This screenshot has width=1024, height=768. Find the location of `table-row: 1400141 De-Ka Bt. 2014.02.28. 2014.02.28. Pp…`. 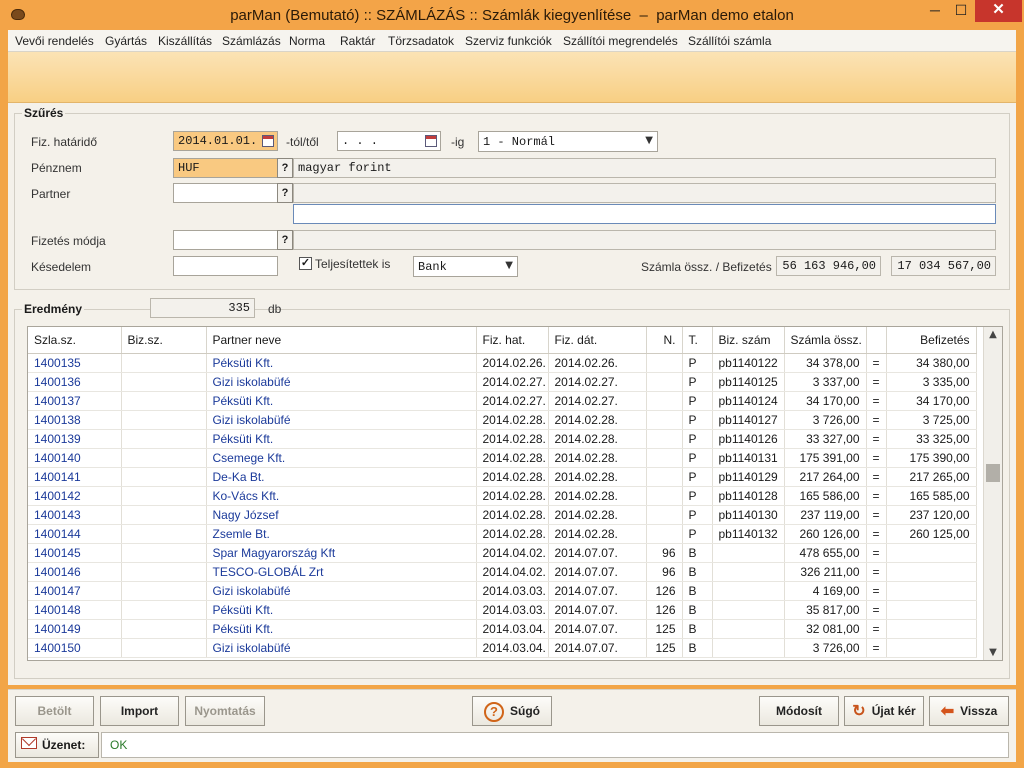

table-row: 1400141 De-Ka Bt. 2014.02.28. 2014.02.28. Pp… is located at coordinates (502, 477).